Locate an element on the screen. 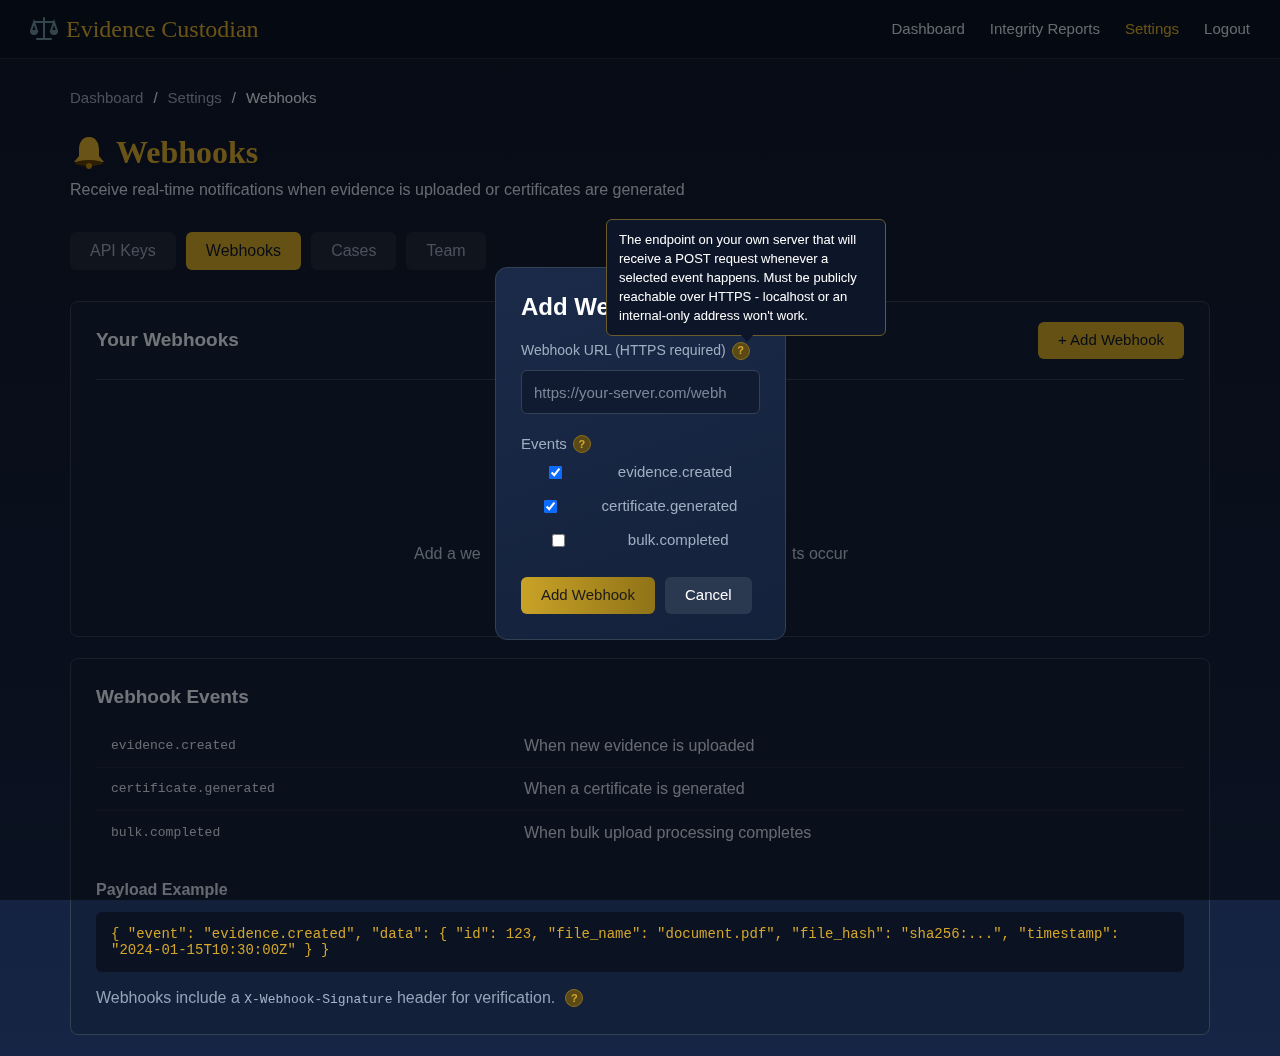 The width and height of the screenshot is (1280, 1056). empty-state-text: Add a we is located at coordinates (447, 553).